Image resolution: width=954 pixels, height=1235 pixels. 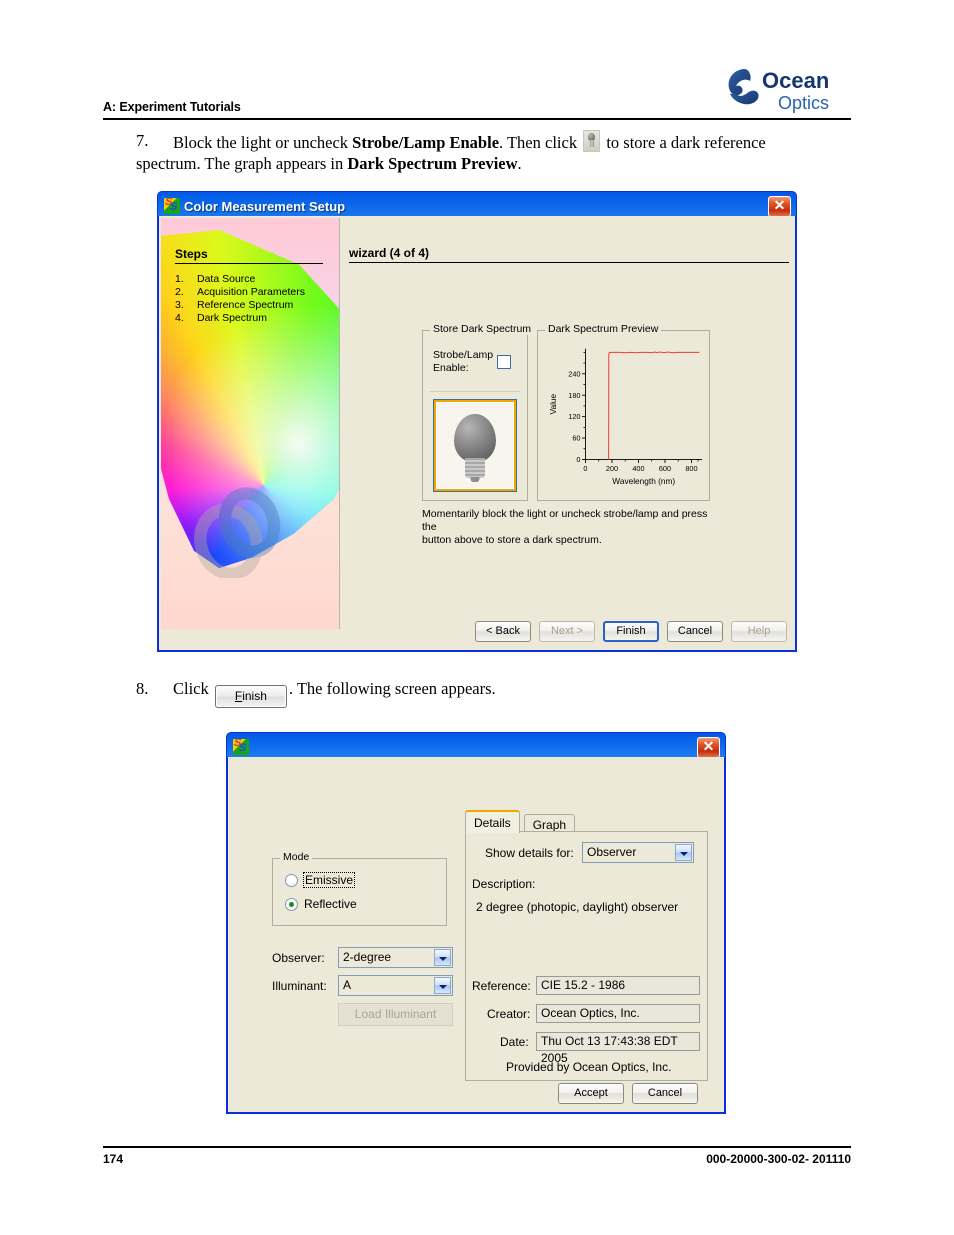 I want to click on observer-select-value: 2-degree, so click(x=367, y=957).